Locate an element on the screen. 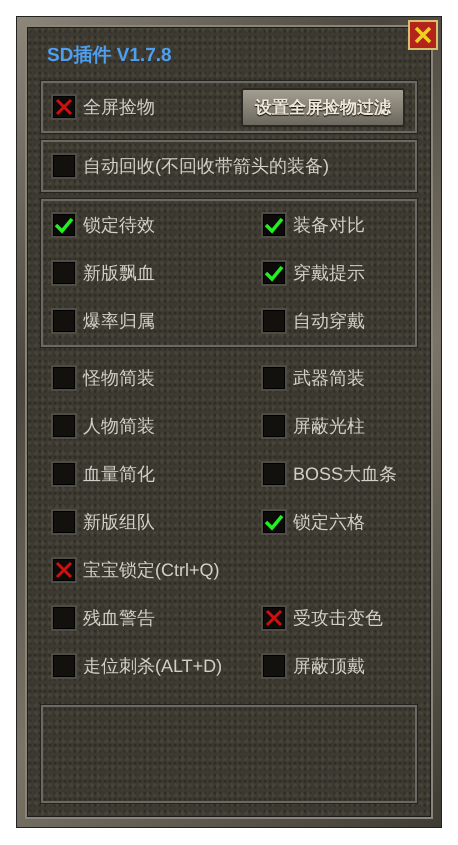 This screenshot has height=845, width=458. checkbox-label: 残血警告 is located at coordinates (119, 618).